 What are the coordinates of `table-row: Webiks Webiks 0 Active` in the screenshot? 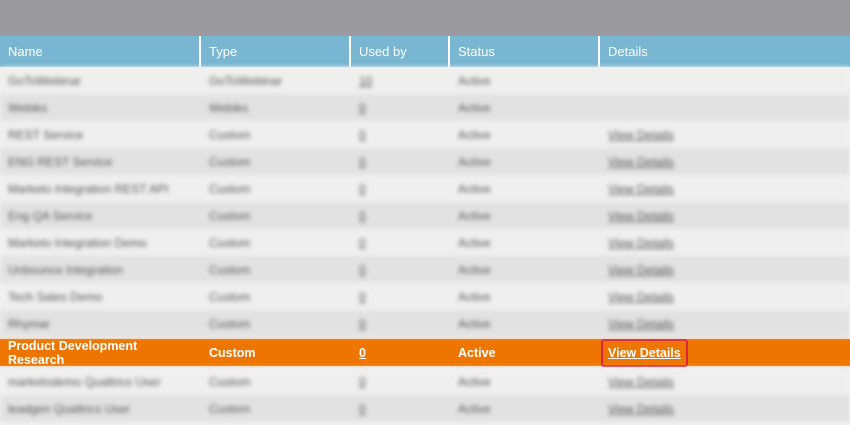 It's located at (425, 107).